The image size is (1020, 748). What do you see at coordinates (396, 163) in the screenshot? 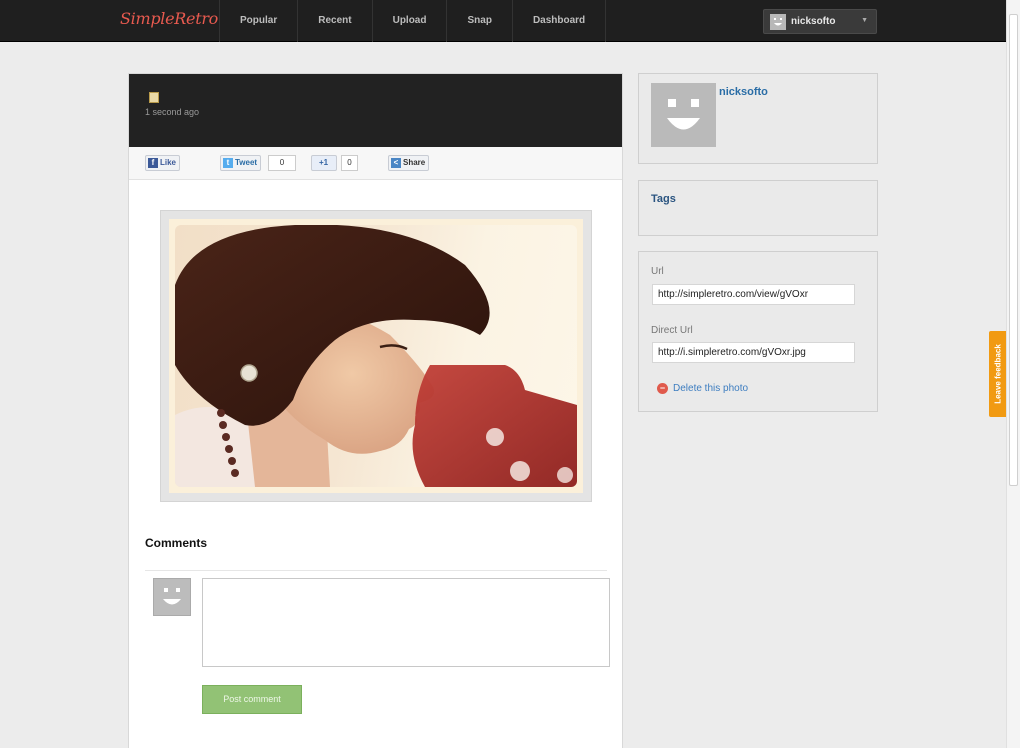
I see `share-icon: <` at bounding box center [396, 163].